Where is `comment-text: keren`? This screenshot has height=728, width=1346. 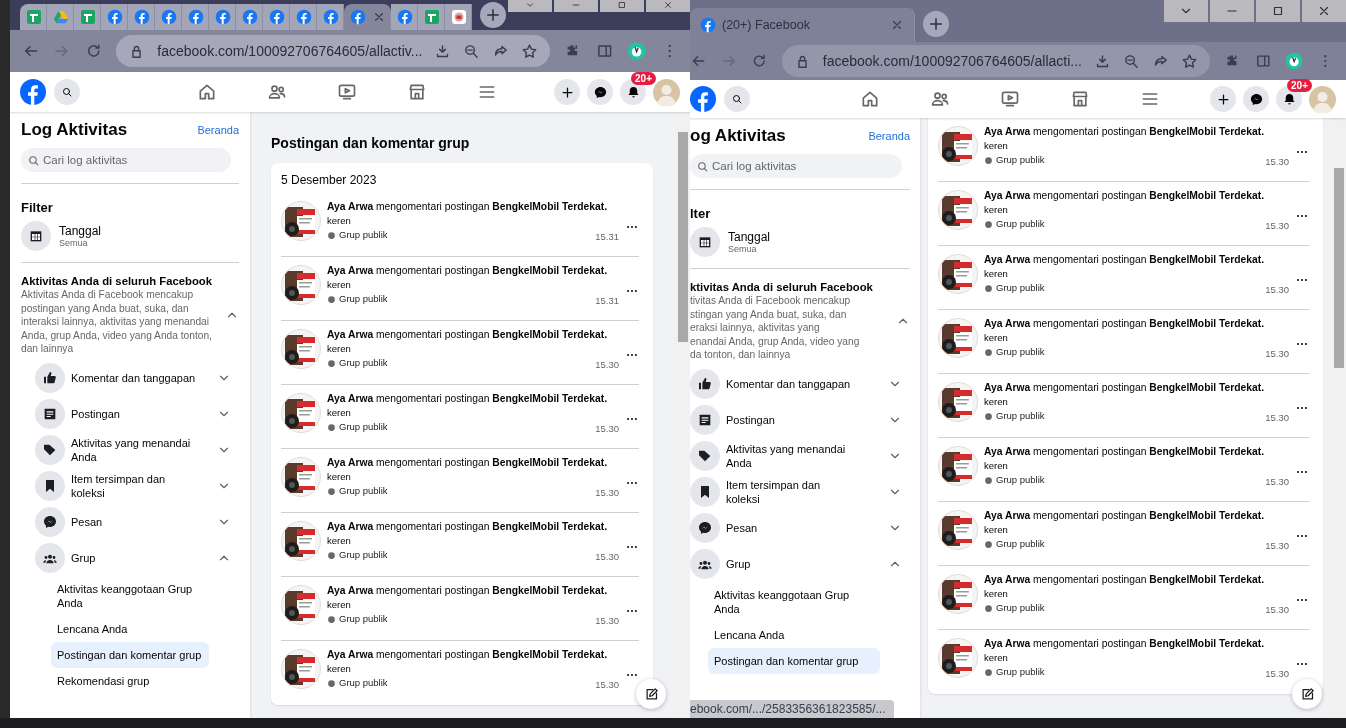 comment-text: keren is located at coordinates (996, 466).